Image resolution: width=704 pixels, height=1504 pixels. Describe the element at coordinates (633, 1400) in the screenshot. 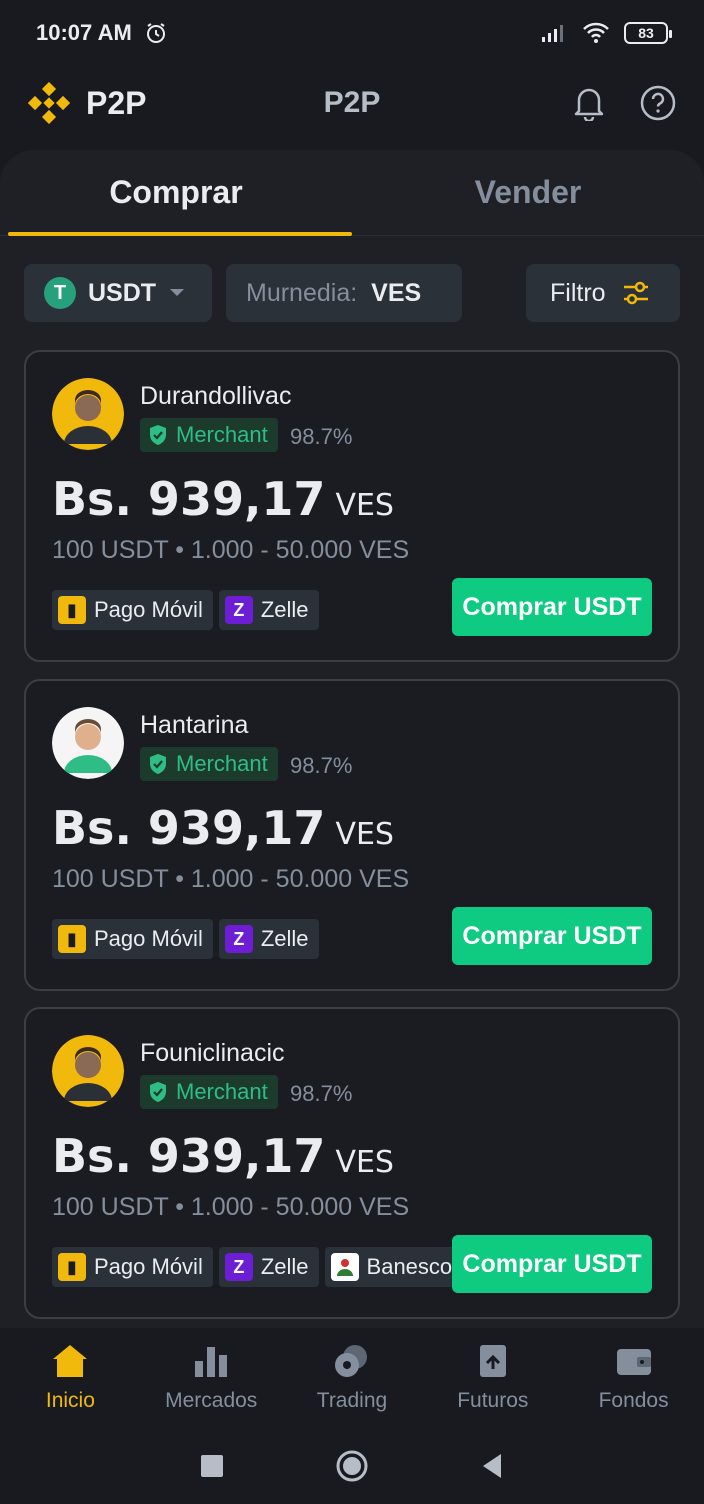

I see `nav-label: Fondos` at that location.